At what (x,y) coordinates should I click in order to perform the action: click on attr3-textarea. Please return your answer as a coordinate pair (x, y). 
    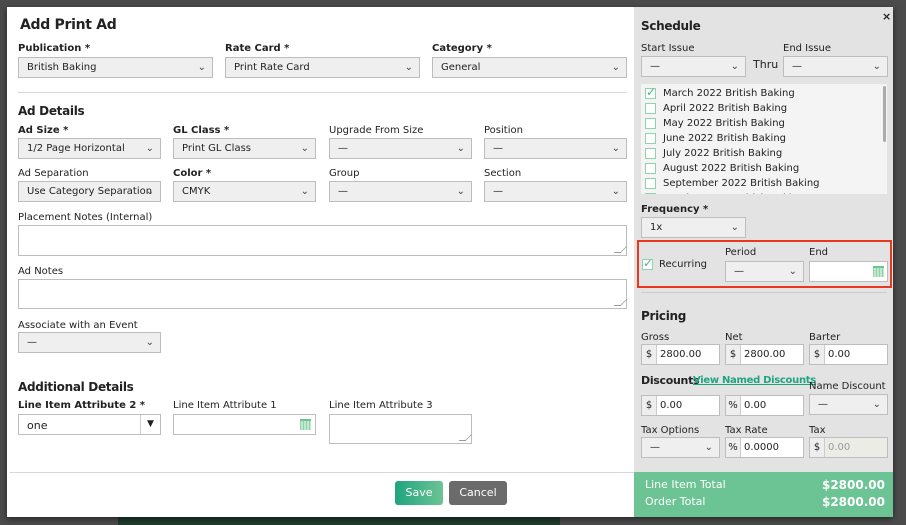
    Looking at the image, I should click on (400, 429).